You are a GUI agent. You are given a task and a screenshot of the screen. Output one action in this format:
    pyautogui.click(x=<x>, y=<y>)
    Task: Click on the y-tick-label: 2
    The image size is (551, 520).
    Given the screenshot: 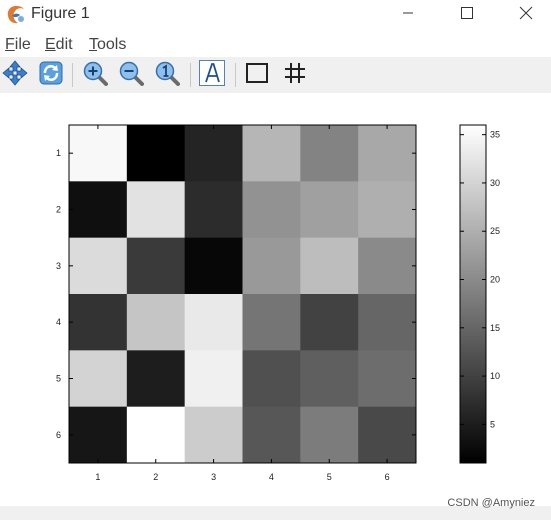 What is the action you would take?
    pyautogui.click(x=58, y=210)
    